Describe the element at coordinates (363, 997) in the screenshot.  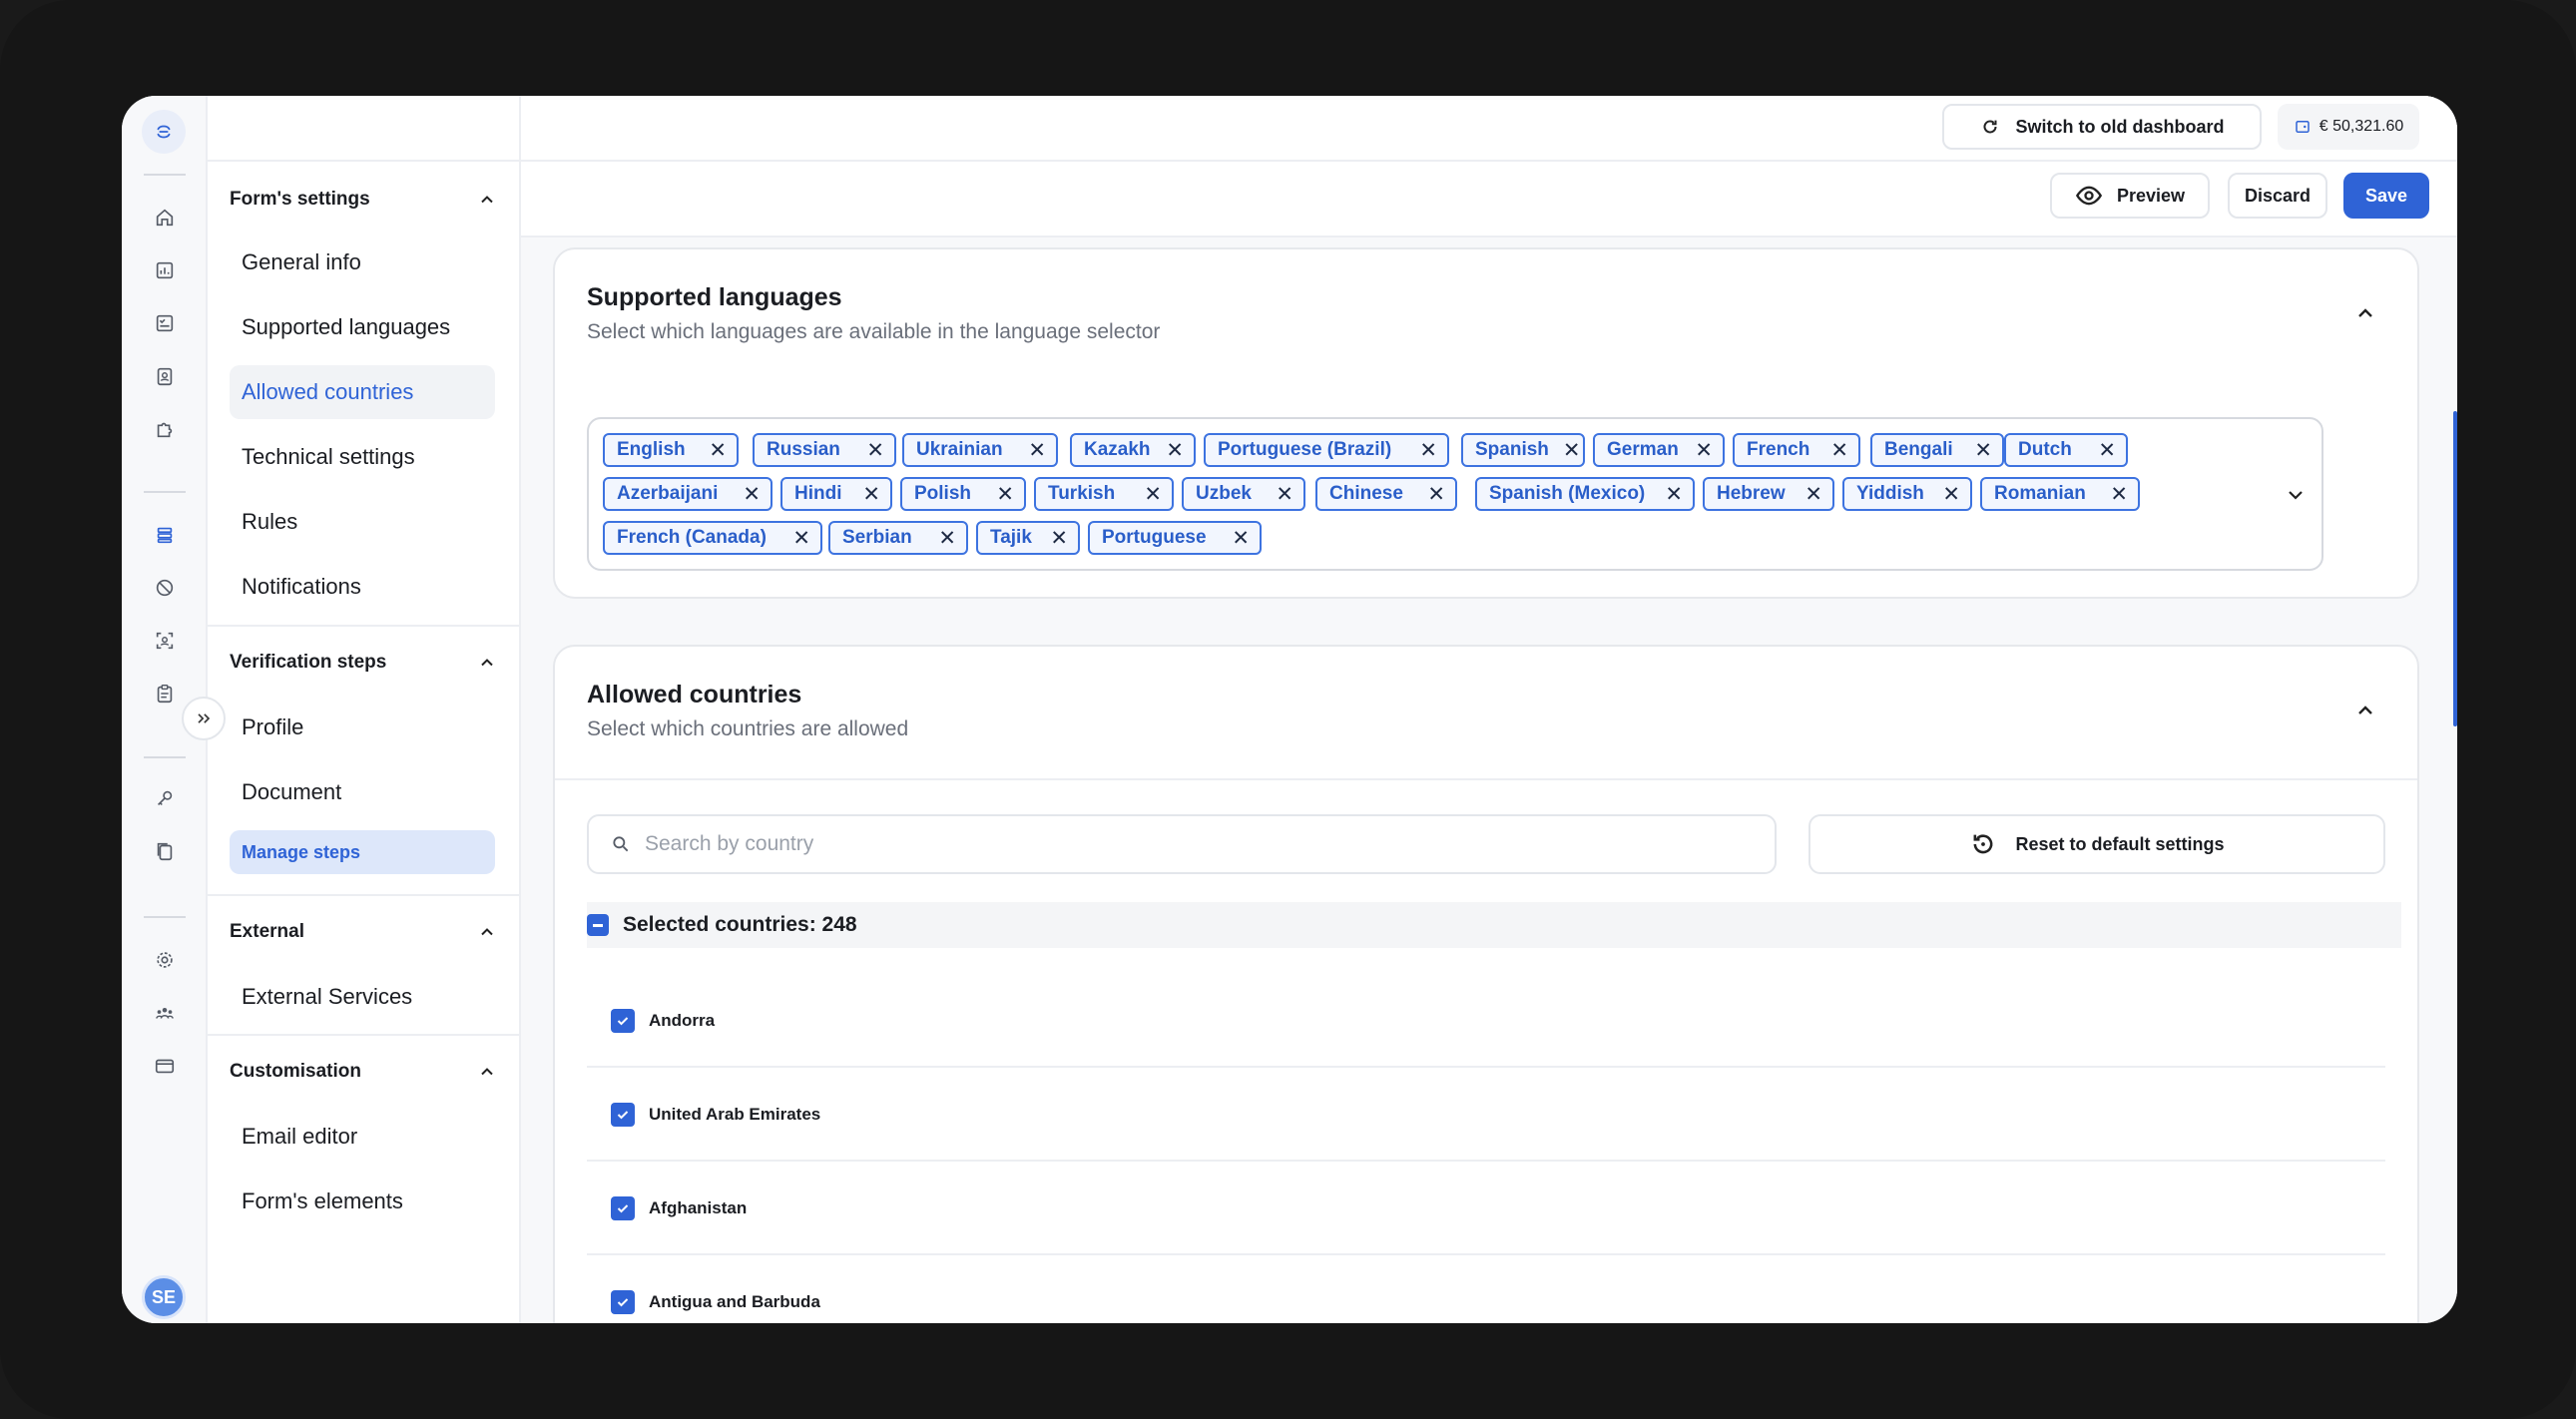
I see `nav-external-services: External Services` at that location.